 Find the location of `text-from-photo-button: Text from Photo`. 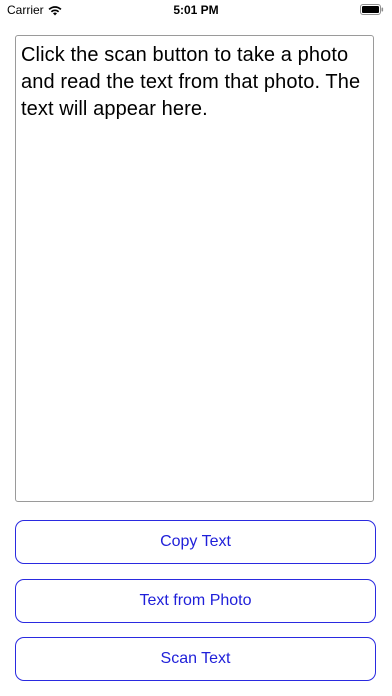

text-from-photo-button: Text from Photo is located at coordinates (195, 601).